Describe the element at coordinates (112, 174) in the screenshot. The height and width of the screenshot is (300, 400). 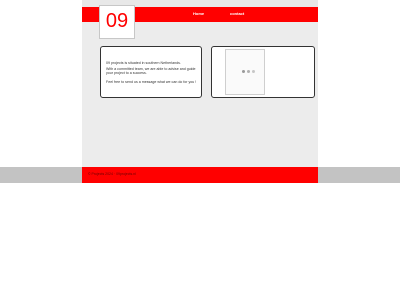
I see `footer-text: © Projects 2024 · 09projects.nl` at that location.